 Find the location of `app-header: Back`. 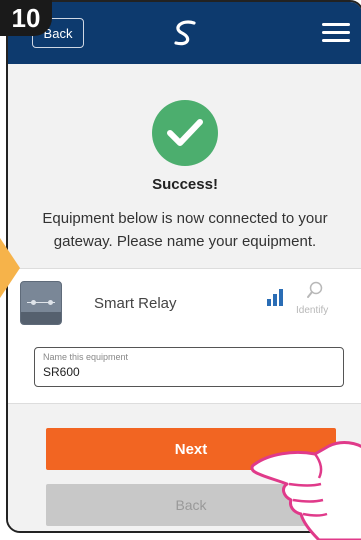

app-header: Back is located at coordinates (184, 33).